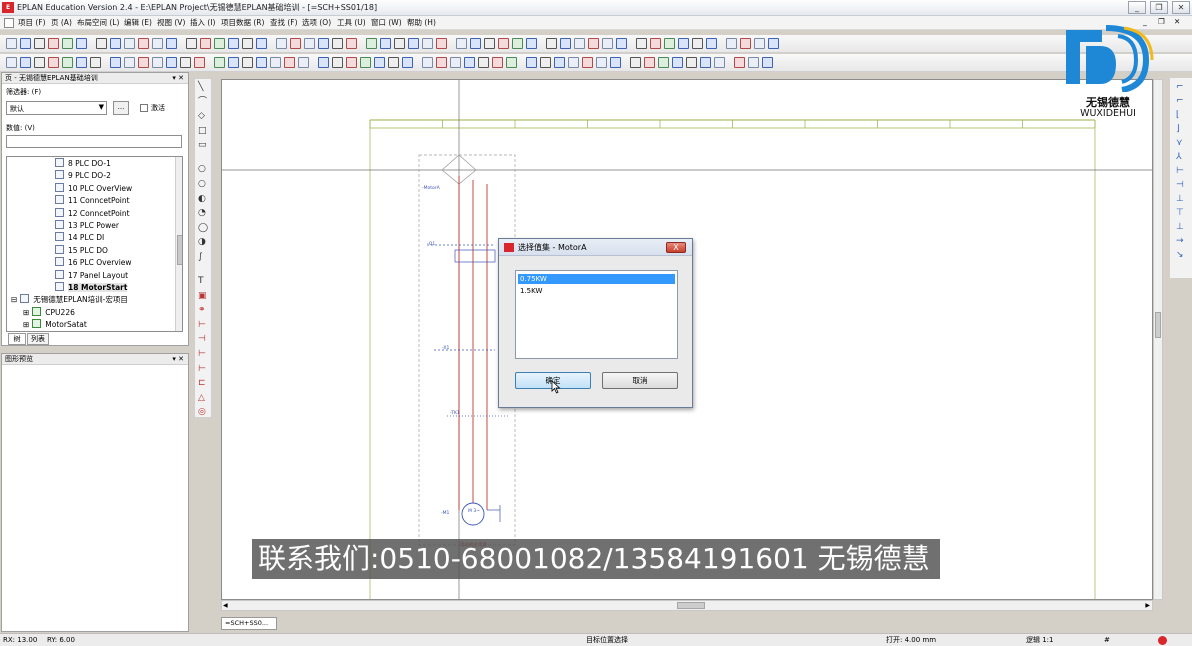 This screenshot has height=646, width=1192. Describe the element at coordinates (14, 299) in the screenshot. I see `expand-icon: ⊟` at that location.